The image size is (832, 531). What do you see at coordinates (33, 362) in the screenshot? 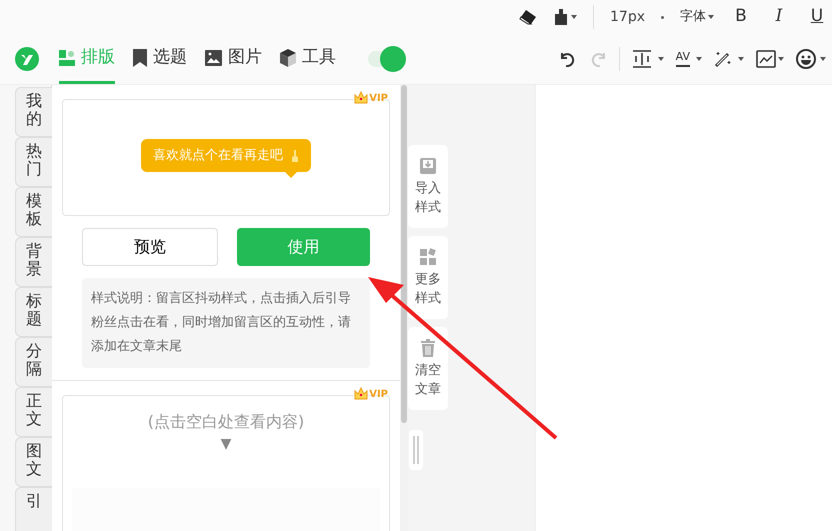
I see `category-tab: 分隔` at bounding box center [33, 362].